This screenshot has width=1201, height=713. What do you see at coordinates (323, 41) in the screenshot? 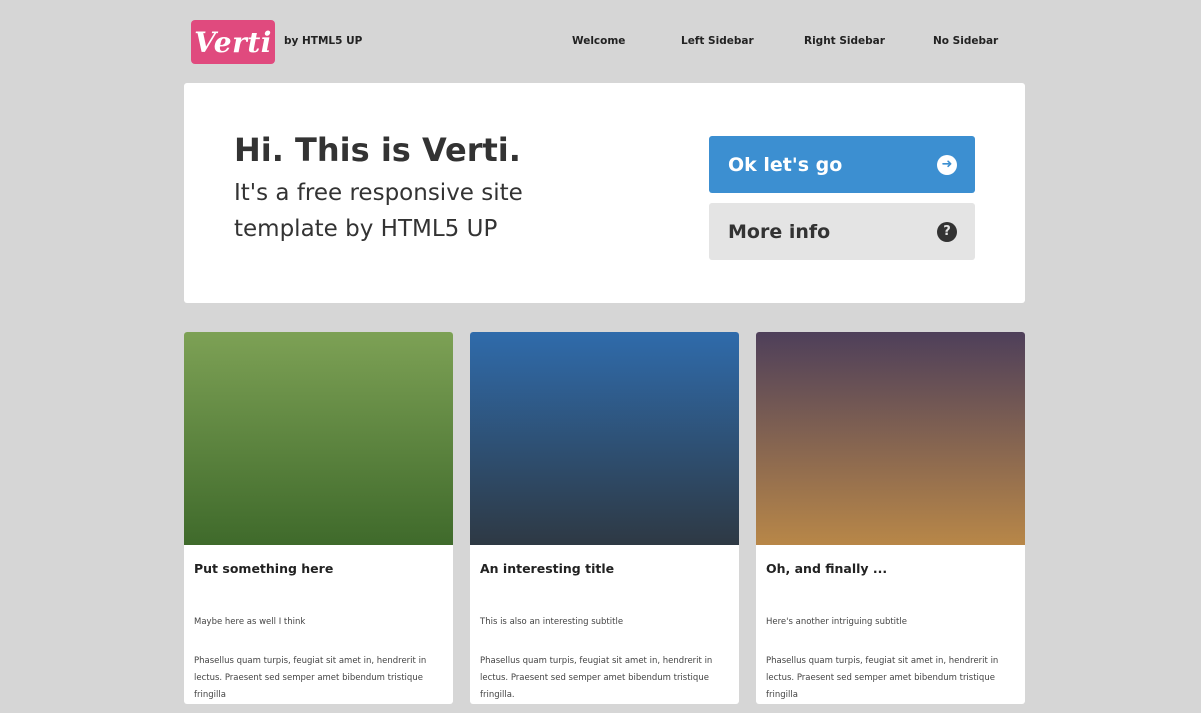
I see `byline: by HTML5 UP` at bounding box center [323, 41].